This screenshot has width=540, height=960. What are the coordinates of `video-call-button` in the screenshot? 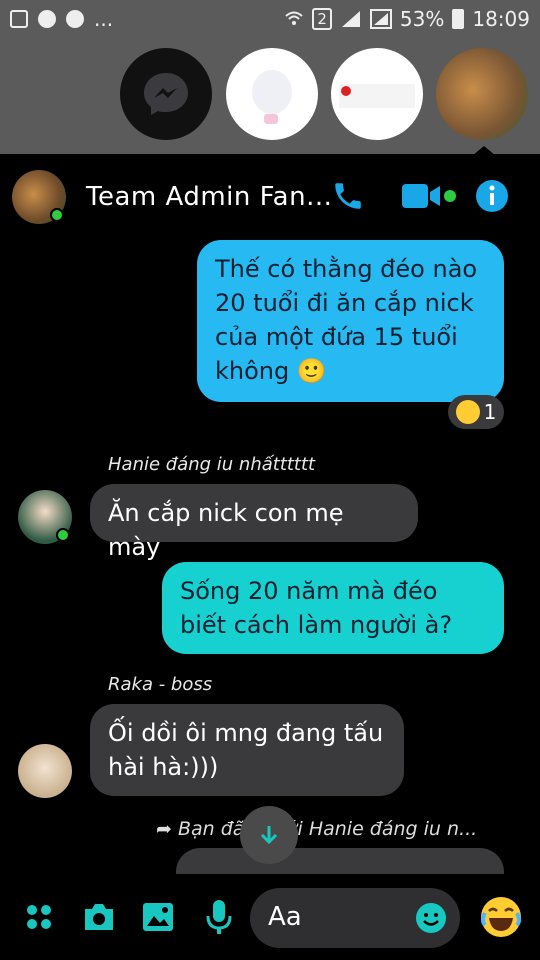 It's located at (429, 196).